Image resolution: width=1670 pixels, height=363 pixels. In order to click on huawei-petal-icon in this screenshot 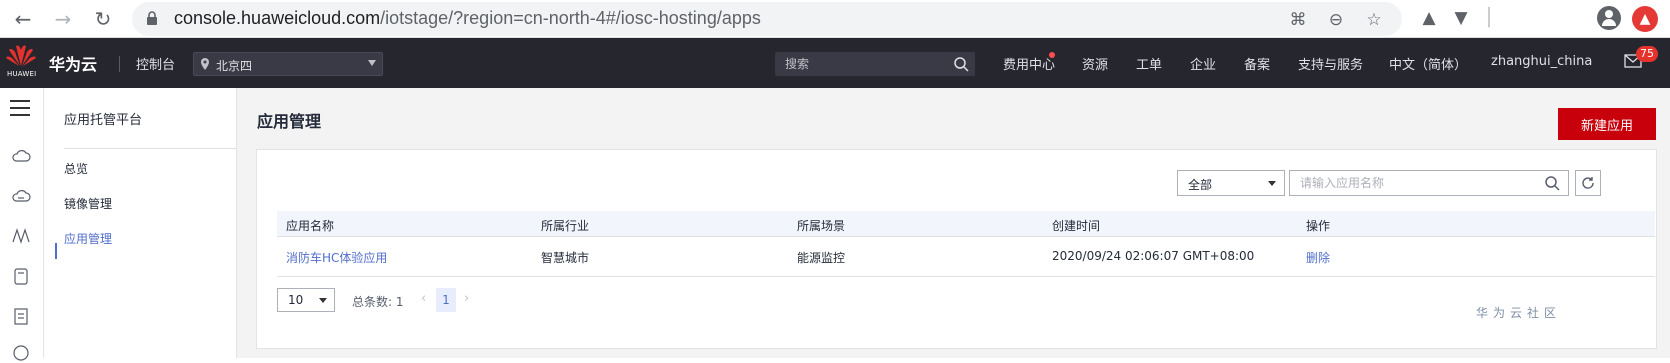, I will do `click(21, 55)`.